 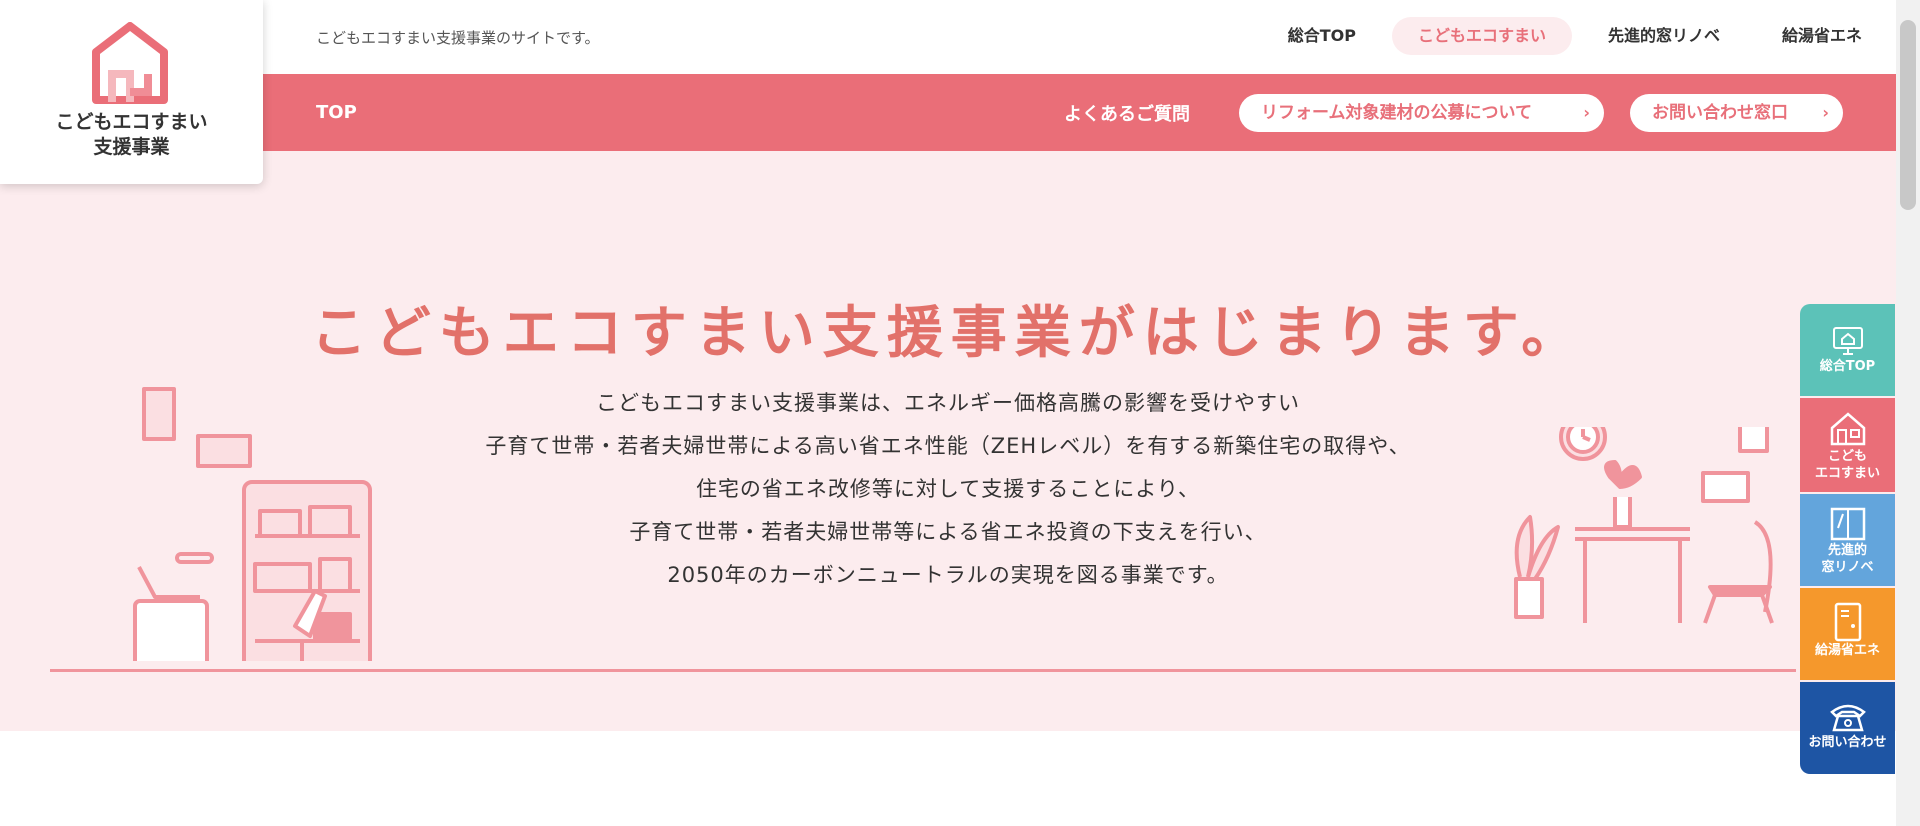 I want to click on side-link-kodomo-eco: こども エコすまい, so click(x=1847, y=445).